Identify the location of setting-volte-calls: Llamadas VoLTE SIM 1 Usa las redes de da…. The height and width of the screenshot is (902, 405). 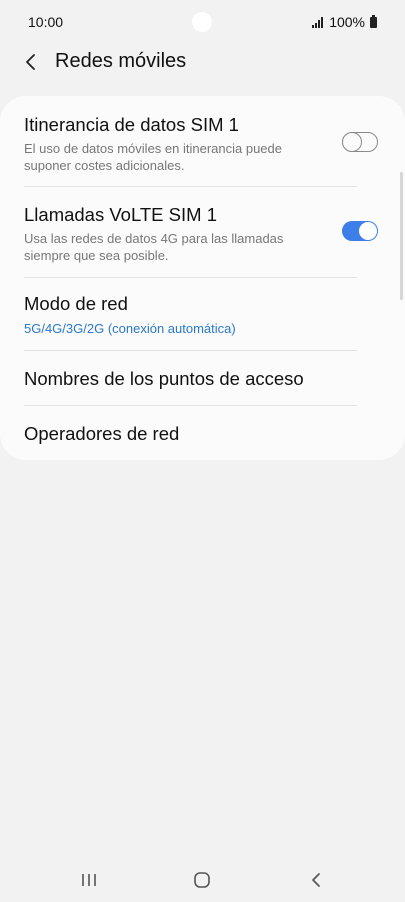
(190, 234).